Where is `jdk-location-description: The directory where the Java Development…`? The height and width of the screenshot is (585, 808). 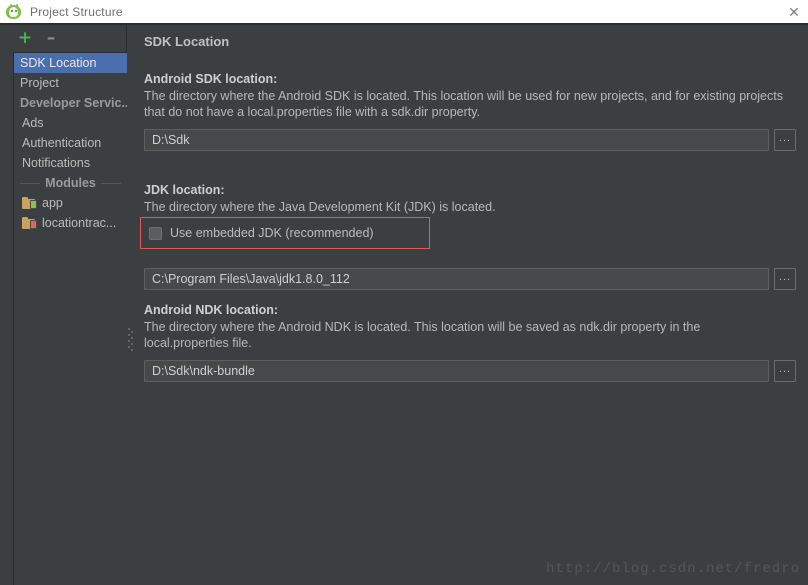
jdk-location-description: The directory where the Java Development… is located at coordinates (320, 207).